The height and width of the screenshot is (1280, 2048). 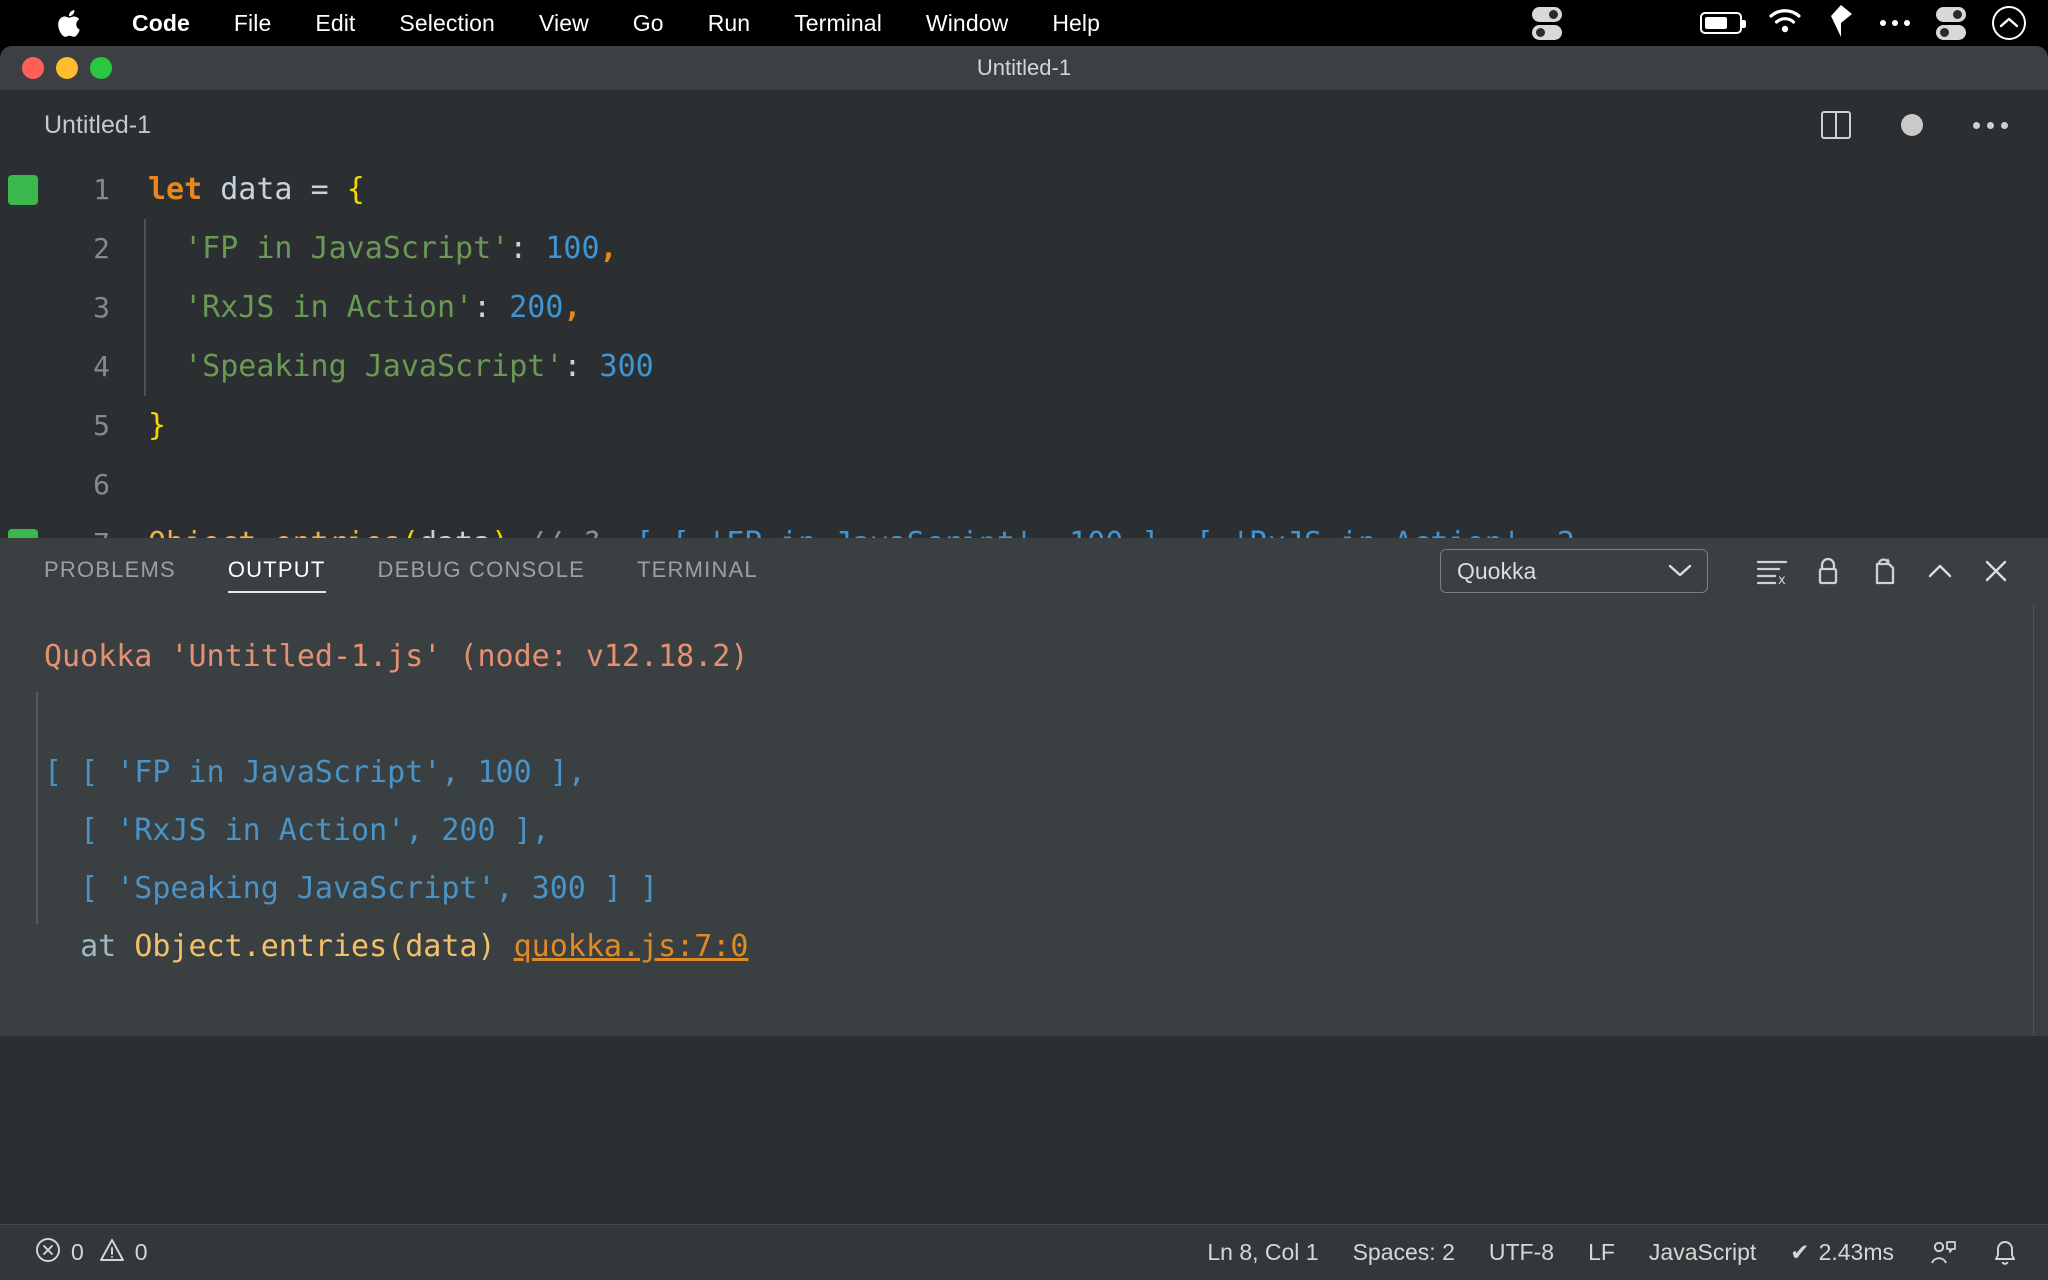 I want to click on more-actions-icon, so click(x=1990, y=125).